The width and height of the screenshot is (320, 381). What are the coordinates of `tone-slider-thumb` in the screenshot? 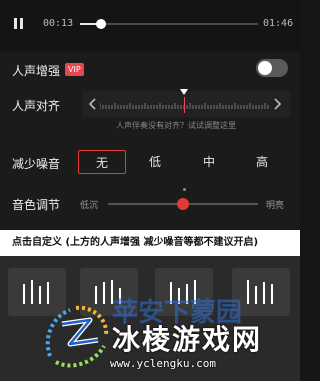 It's located at (183, 204).